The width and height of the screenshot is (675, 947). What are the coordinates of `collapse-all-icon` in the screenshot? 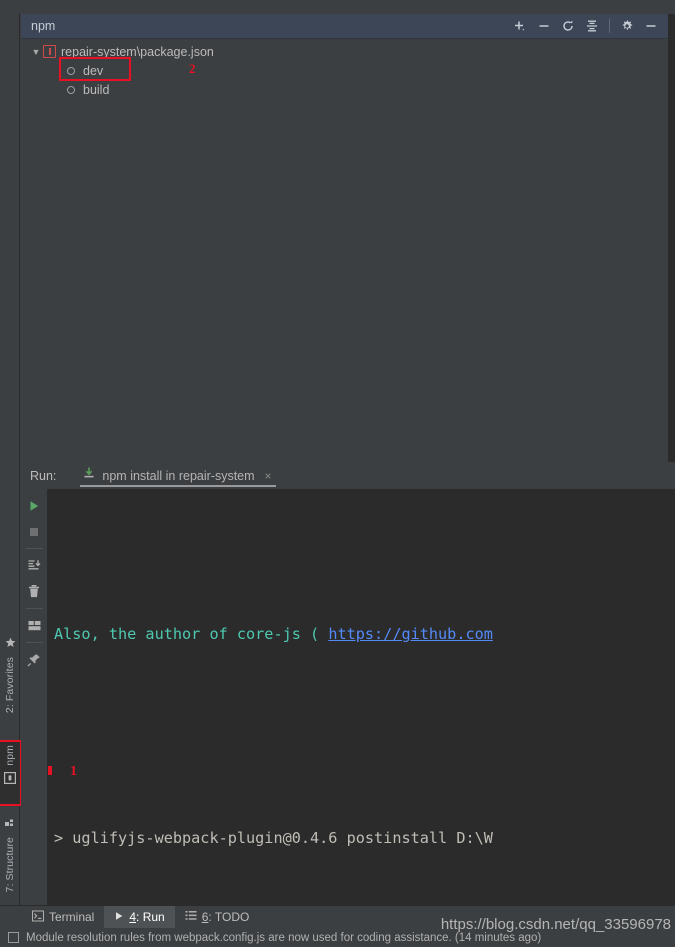 It's located at (592, 26).